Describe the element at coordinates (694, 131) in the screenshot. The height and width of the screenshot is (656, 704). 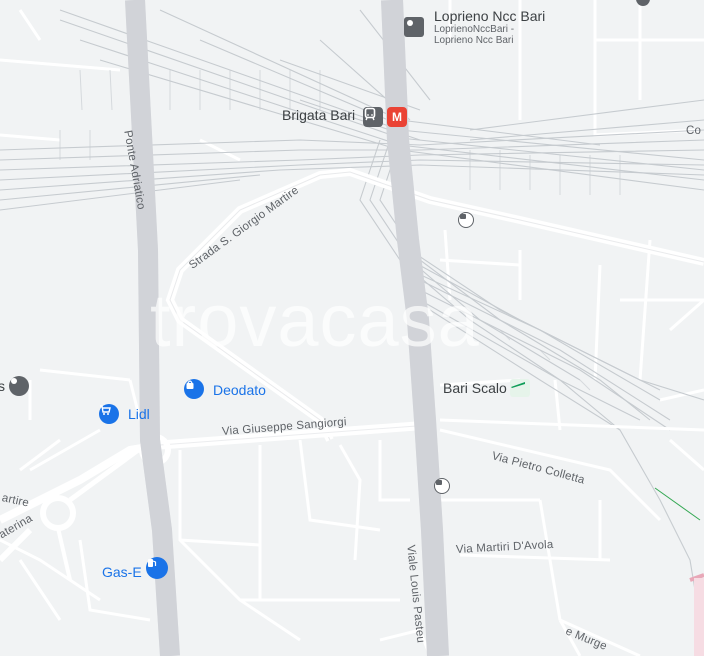
I see `street-cor: Co` at that location.